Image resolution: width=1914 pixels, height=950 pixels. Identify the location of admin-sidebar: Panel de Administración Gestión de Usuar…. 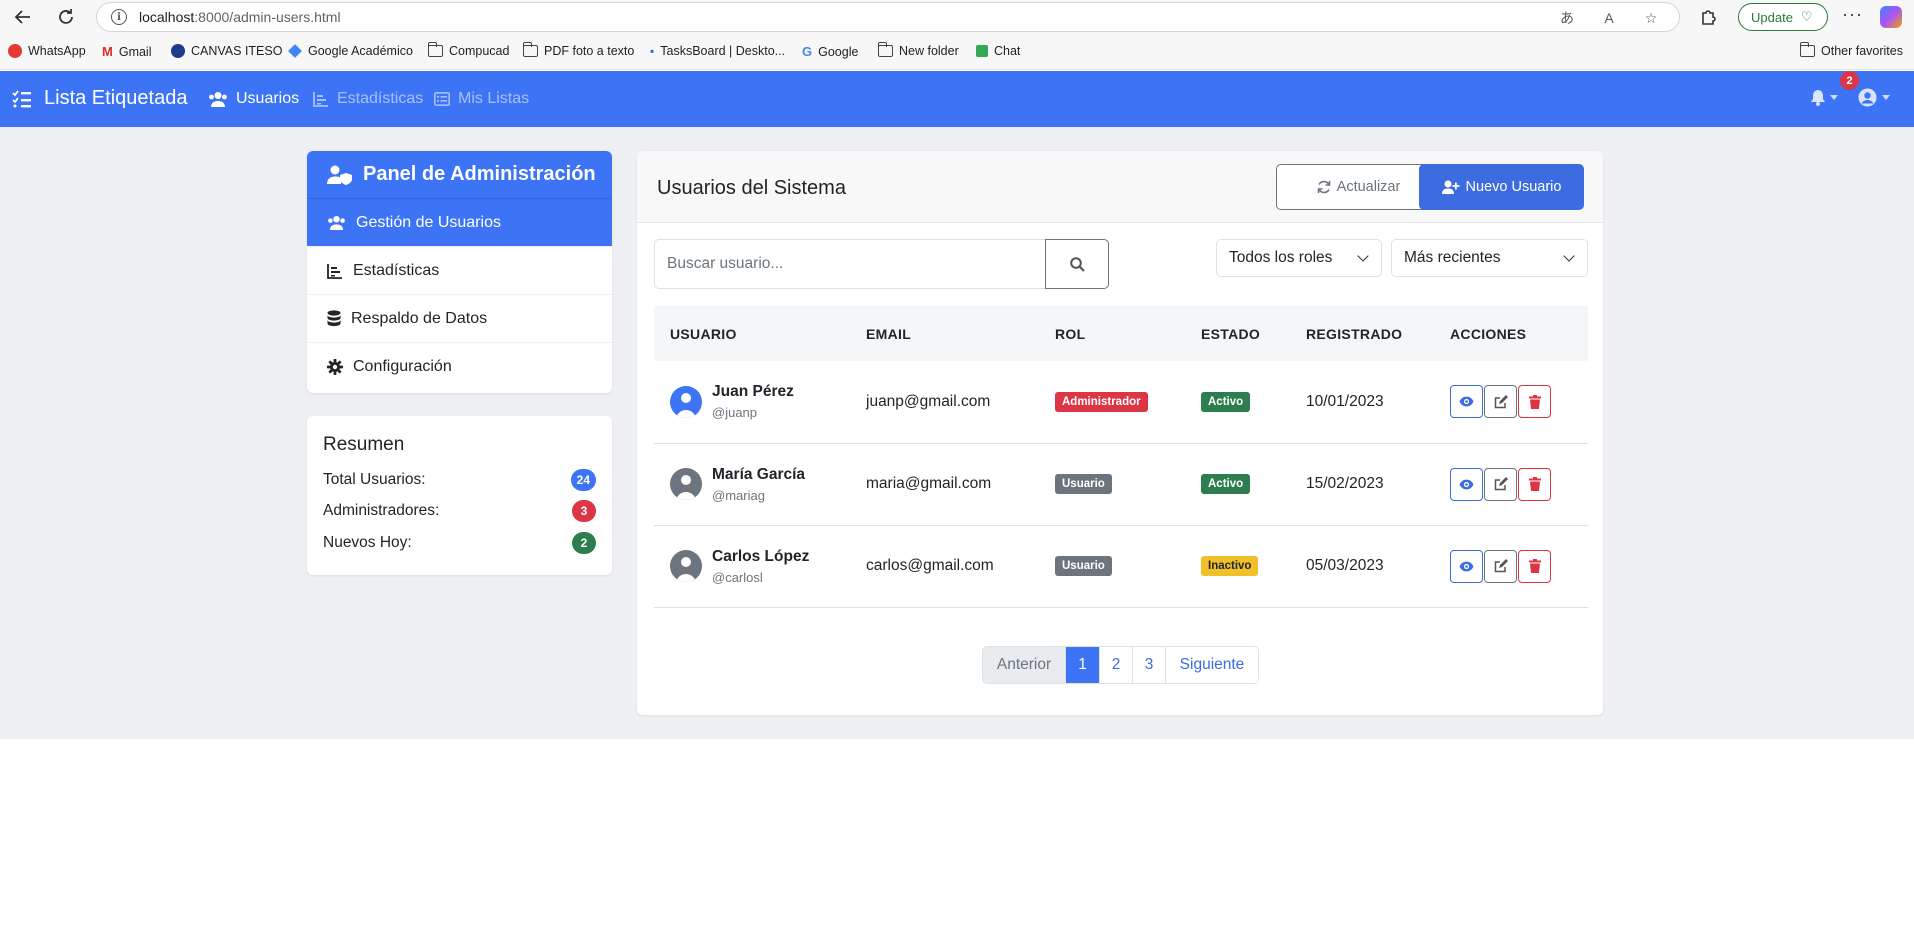
(459, 272).